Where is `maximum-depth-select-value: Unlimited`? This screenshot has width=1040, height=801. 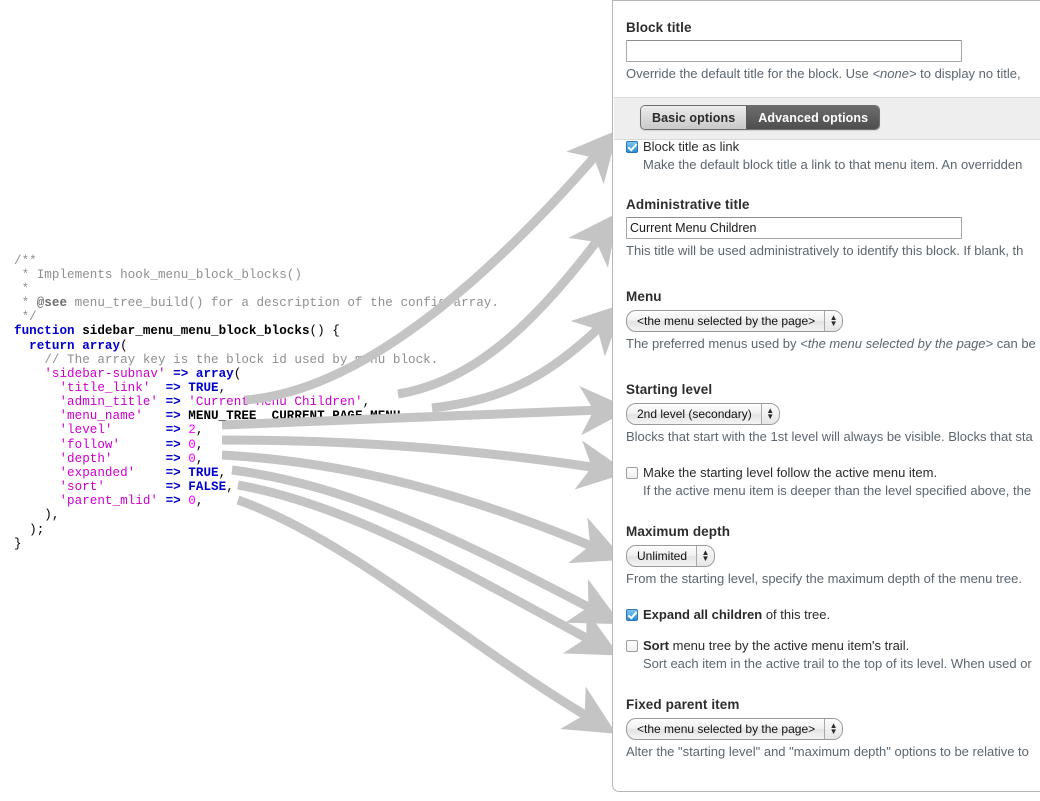
maximum-depth-select-value: Unlimited is located at coordinates (662, 556).